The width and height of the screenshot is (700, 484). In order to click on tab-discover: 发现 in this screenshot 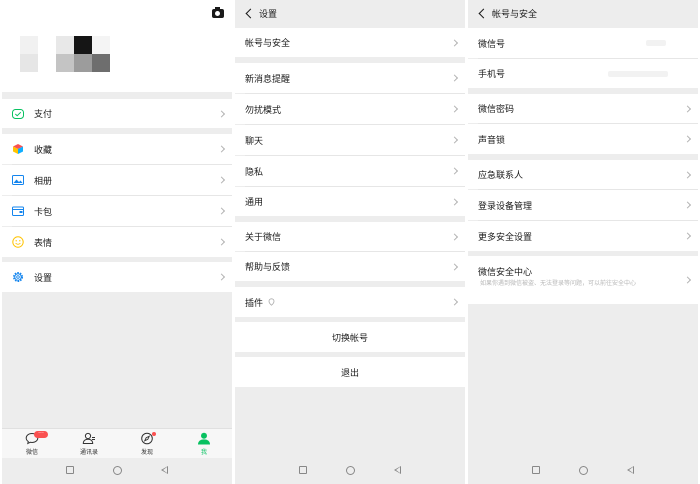, I will do `click(147, 444)`.